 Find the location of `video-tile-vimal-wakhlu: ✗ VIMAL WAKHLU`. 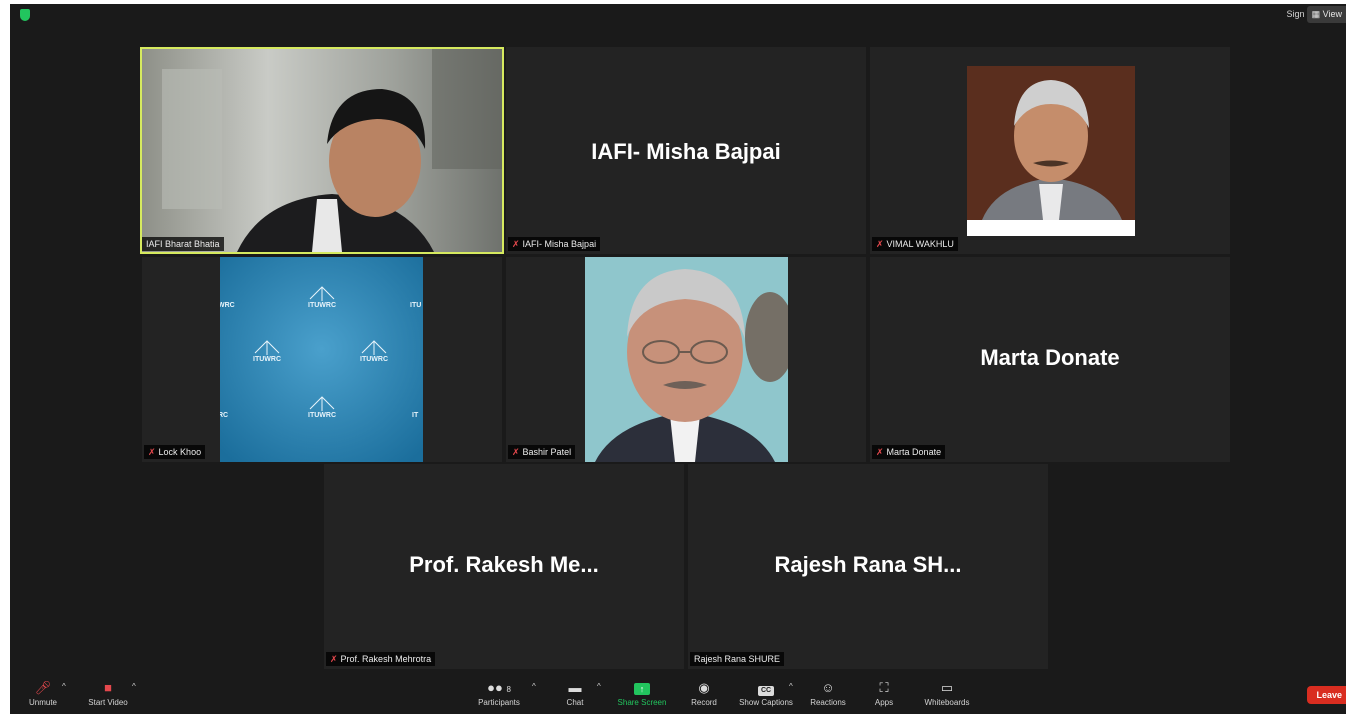

video-tile-vimal-wakhlu: ✗ VIMAL WAKHLU is located at coordinates (1050, 150).